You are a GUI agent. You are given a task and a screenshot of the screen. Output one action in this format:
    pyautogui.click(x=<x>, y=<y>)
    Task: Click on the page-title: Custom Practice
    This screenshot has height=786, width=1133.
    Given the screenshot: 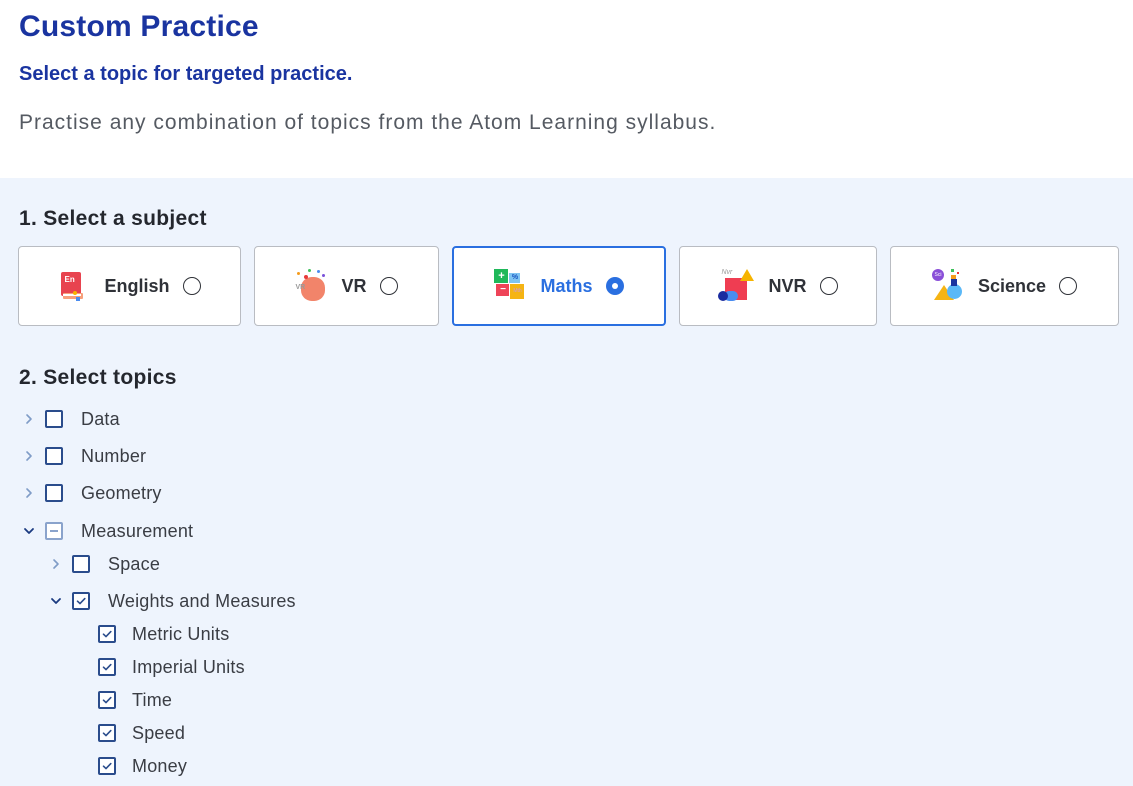 What is the action you would take?
    pyautogui.click(x=139, y=26)
    